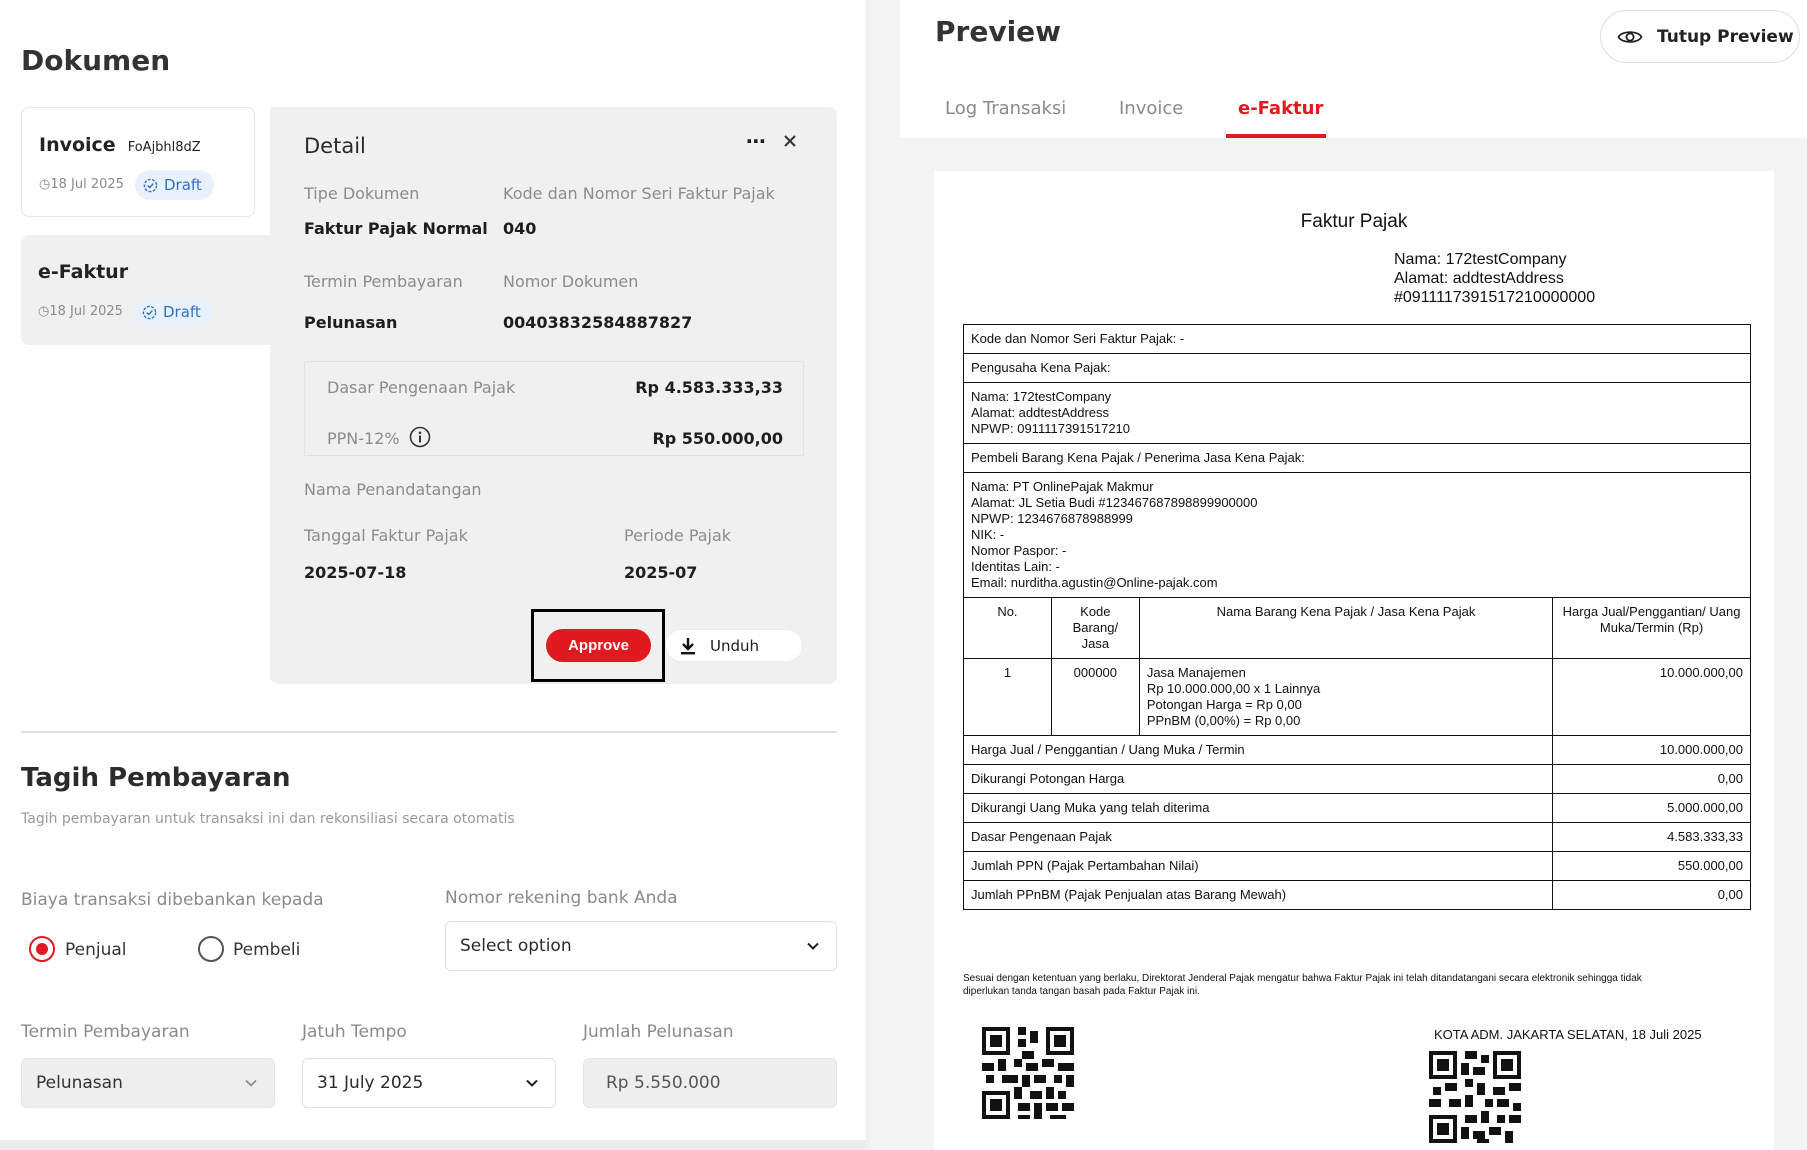 Image resolution: width=1807 pixels, height=1150 pixels. What do you see at coordinates (164, 147) in the screenshot?
I see `document-id: FoAjbhl8dZ` at bounding box center [164, 147].